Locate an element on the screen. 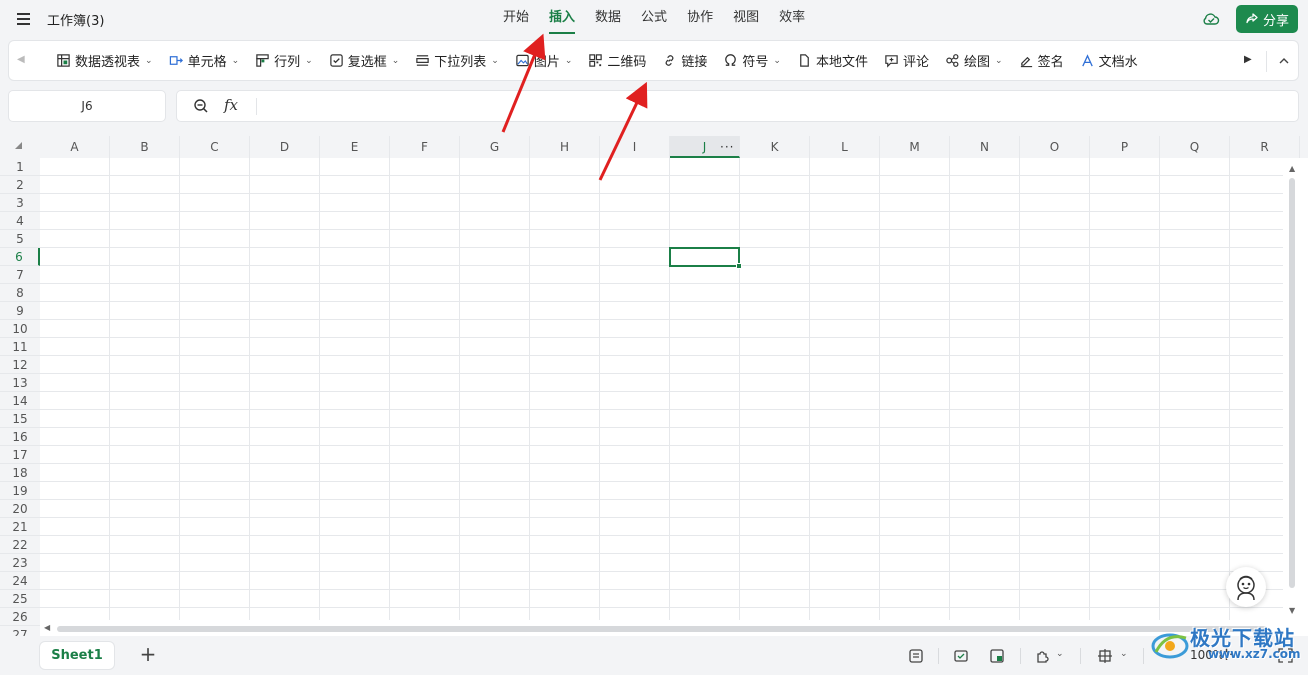  tab-start: 开始 is located at coordinates (516, 19).